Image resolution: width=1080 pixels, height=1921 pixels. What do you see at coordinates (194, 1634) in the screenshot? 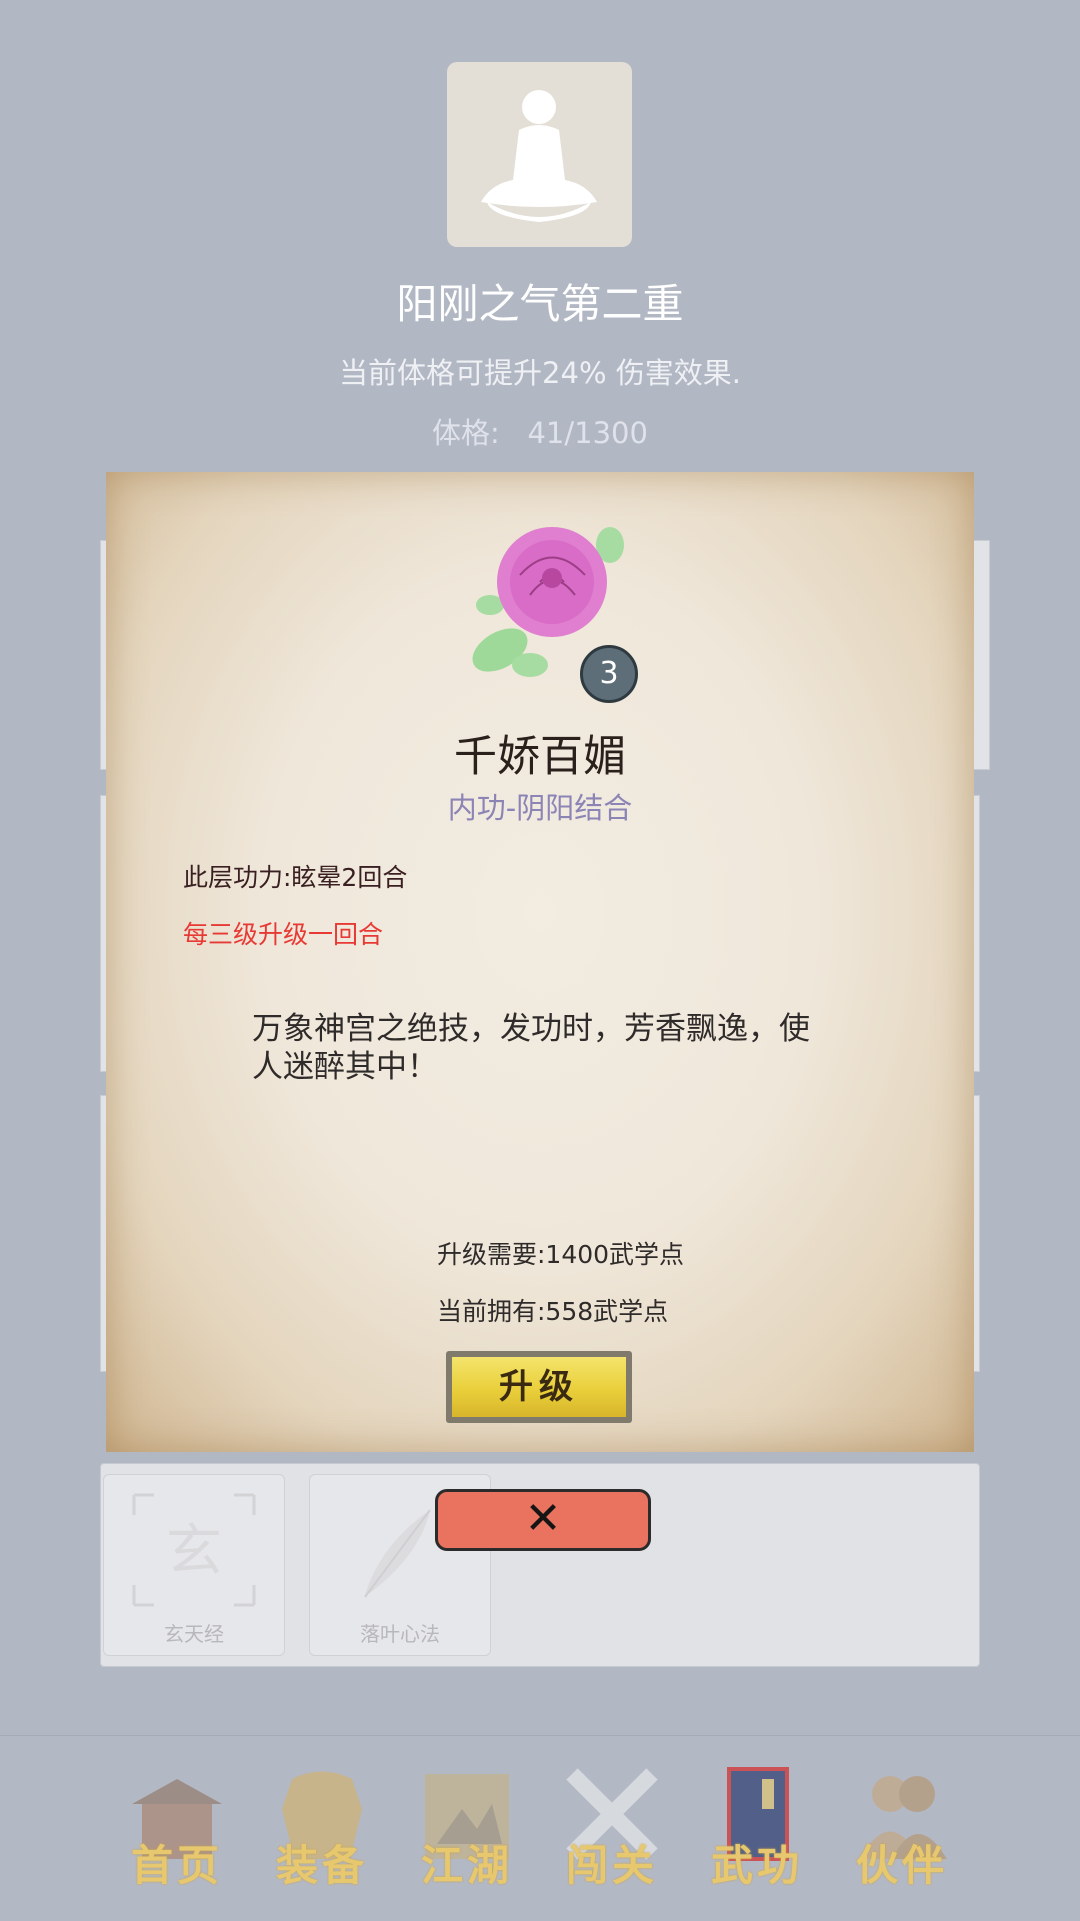
I see `skill-card-label: 玄天经` at bounding box center [194, 1634].